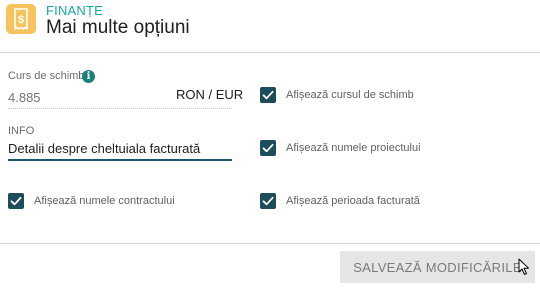 This screenshot has width=540, height=288. Describe the element at coordinates (118, 27) in the screenshot. I see `dialog-title: Mai multe opțiuni` at that location.